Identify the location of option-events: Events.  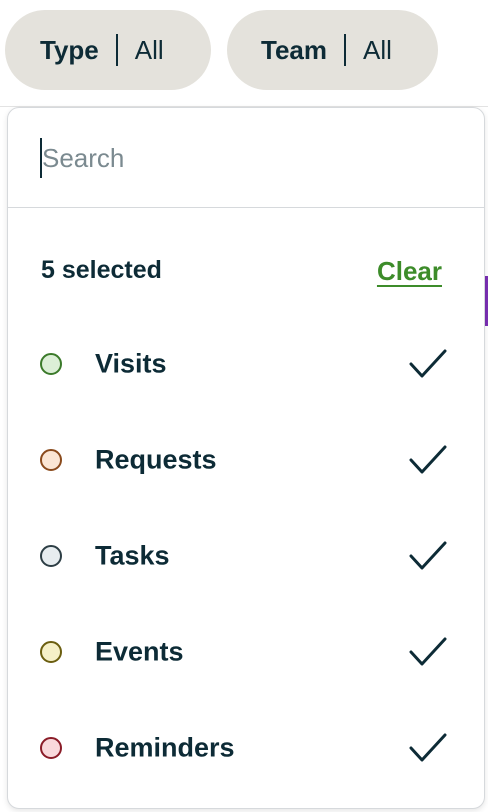
(246, 652).